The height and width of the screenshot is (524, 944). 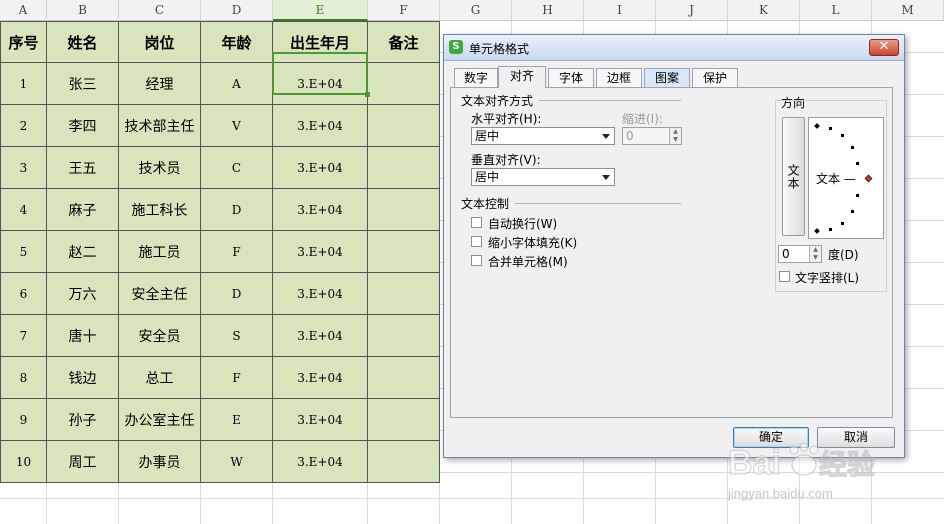 What do you see at coordinates (619, 77) in the screenshot?
I see `tab-border: 边框` at bounding box center [619, 77].